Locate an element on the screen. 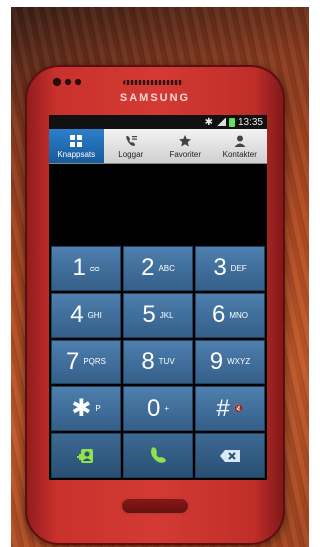 Image resolution: width=320 pixels, height=547 pixels. key-9: 9 WXYZ is located at coordinates (230, 362).